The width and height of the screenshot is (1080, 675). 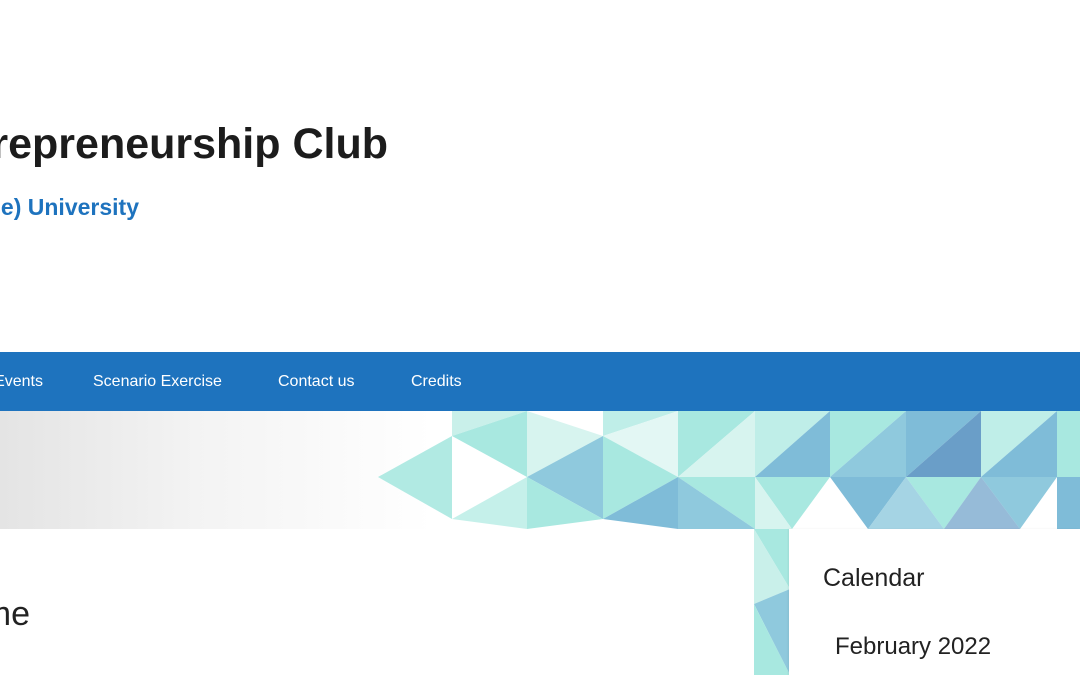 What do you see at coordinates (934, 602) in the screenshot?
I see `sidebar-calendar-widget: Calendar February 2022` at bounding box center [934, 602].